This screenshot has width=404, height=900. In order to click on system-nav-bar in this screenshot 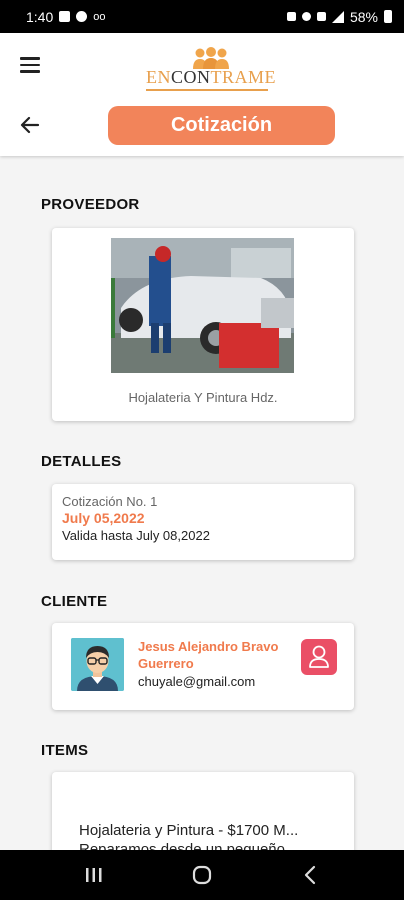, I will do `click(202, 875)`.